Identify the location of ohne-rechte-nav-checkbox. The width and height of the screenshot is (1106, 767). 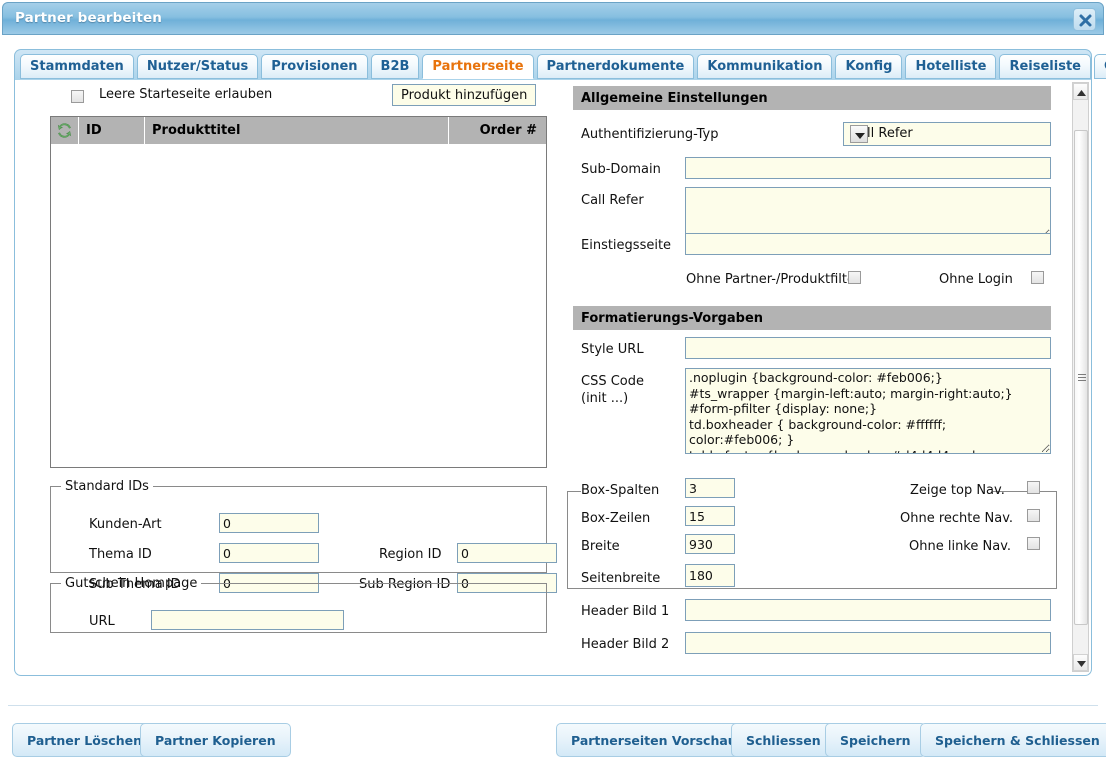
(1033, 515).